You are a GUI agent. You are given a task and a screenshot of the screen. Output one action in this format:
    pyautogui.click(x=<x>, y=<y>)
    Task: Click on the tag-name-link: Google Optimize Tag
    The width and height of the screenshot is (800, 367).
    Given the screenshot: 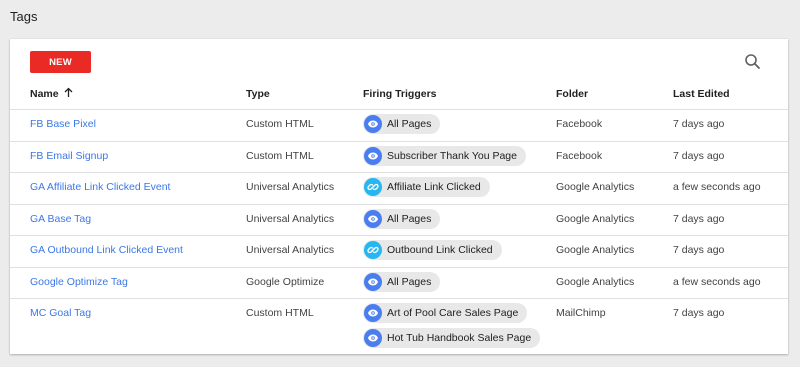 What is the action you would take?
    pyautogui.click(x=79, y=282)
    